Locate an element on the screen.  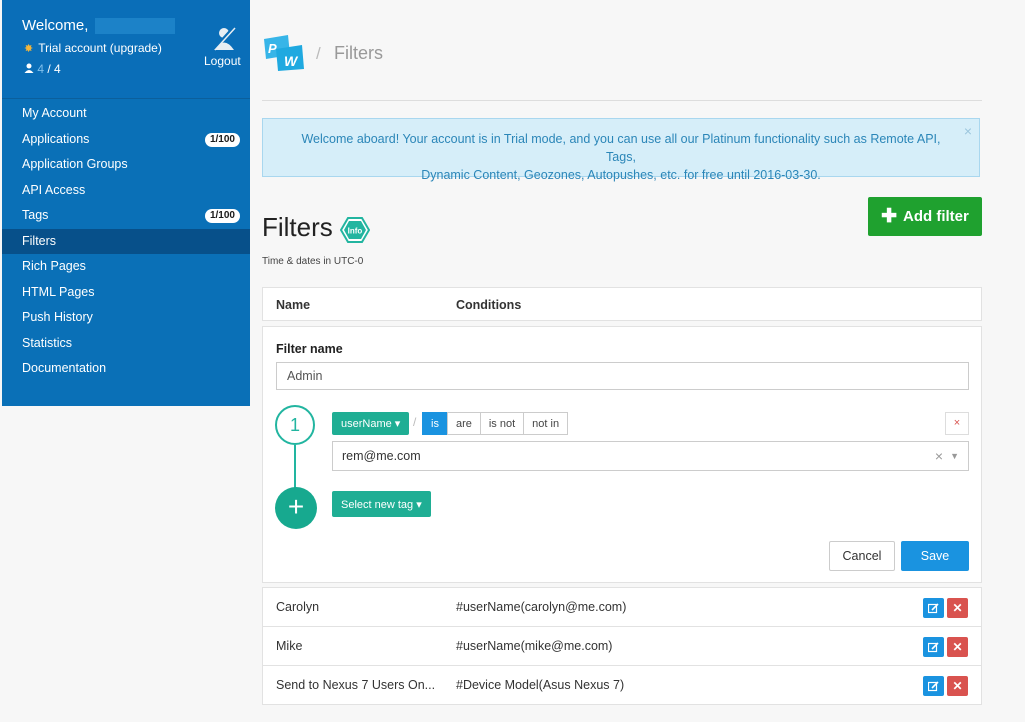
caret-down-icon: ▼ is located at coordinates (954, 456).